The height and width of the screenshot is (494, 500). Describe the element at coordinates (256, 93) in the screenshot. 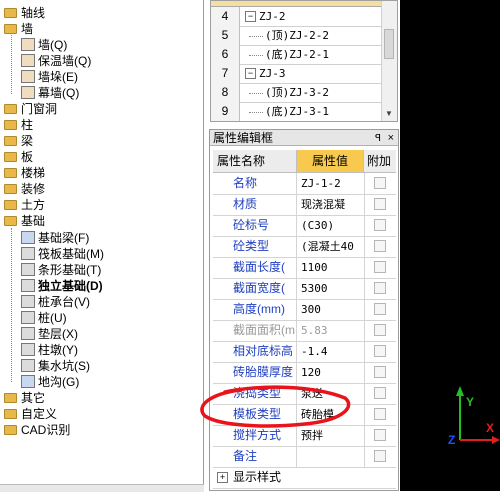

I see `tree-connector` at that location.